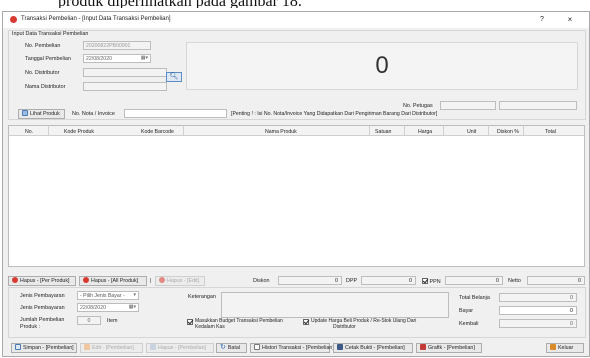 This screenshot has width=590, height=358. What do you see at coordinates (335, 305) in the screenshot?
I see `keterangan-textarea` at bounding box center [335, 305].